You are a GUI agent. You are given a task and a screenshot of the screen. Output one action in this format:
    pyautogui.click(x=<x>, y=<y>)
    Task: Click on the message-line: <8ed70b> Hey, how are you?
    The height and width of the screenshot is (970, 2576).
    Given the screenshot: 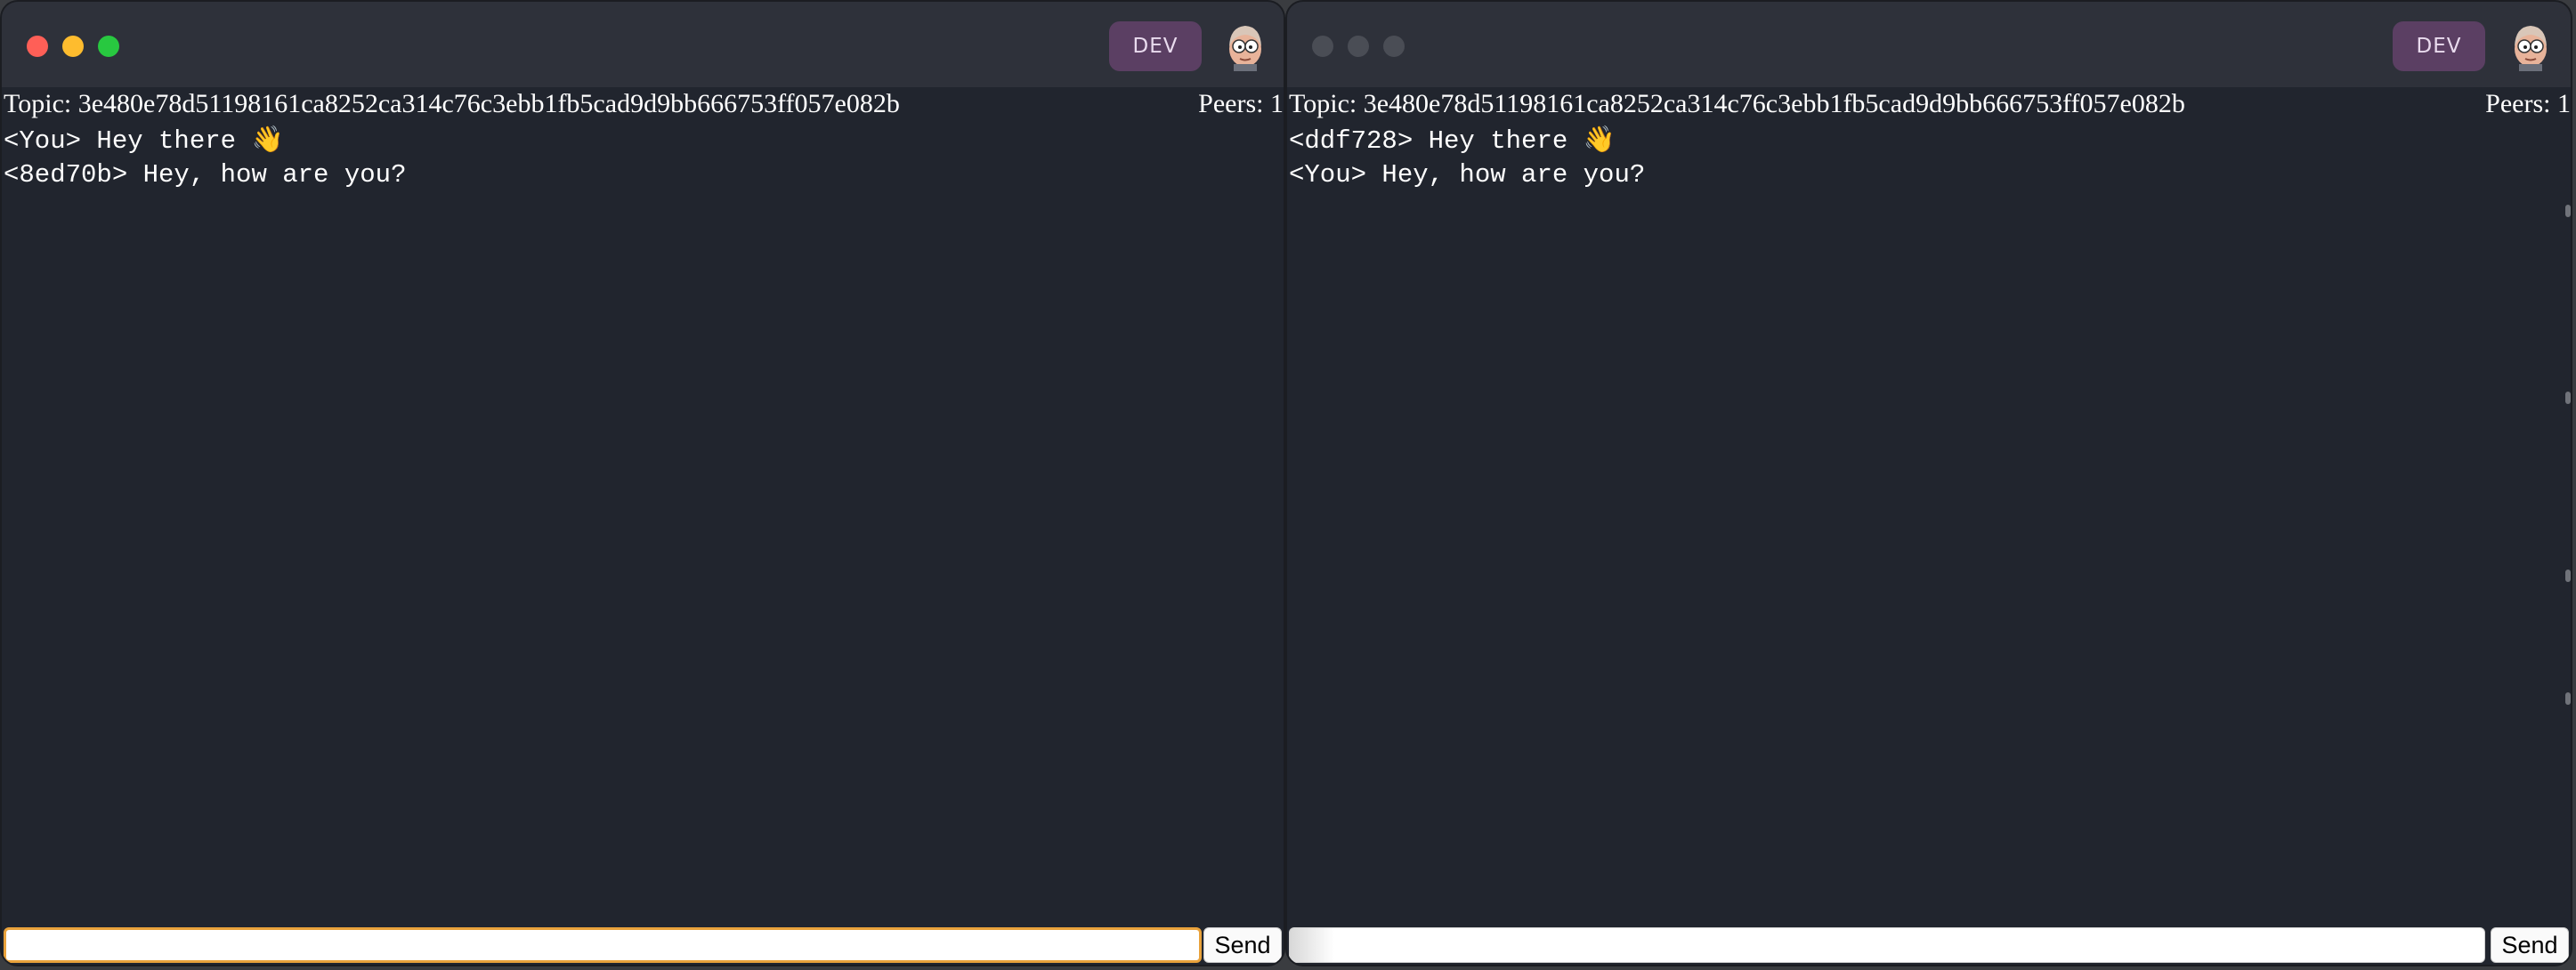 What is the action you would take?
    pyautogui.click(x=205, y=175)
    